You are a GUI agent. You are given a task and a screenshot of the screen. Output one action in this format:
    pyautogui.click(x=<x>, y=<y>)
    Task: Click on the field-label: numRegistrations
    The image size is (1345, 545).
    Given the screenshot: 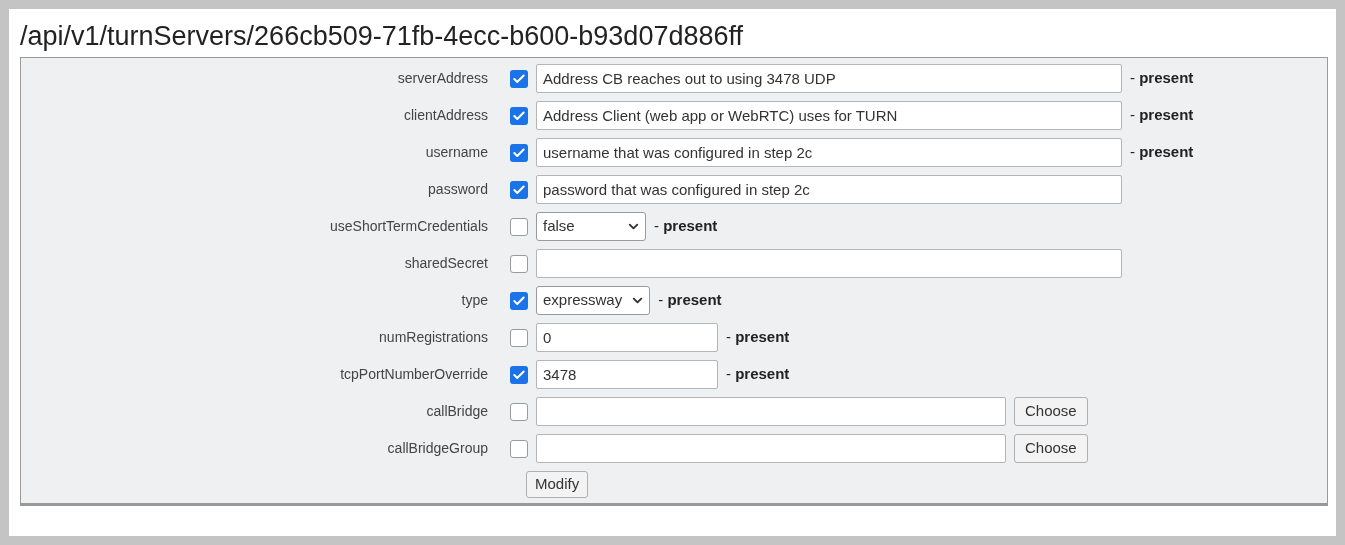 What is the action you would take?
    pyautogui.click(x=433, y=337)
    